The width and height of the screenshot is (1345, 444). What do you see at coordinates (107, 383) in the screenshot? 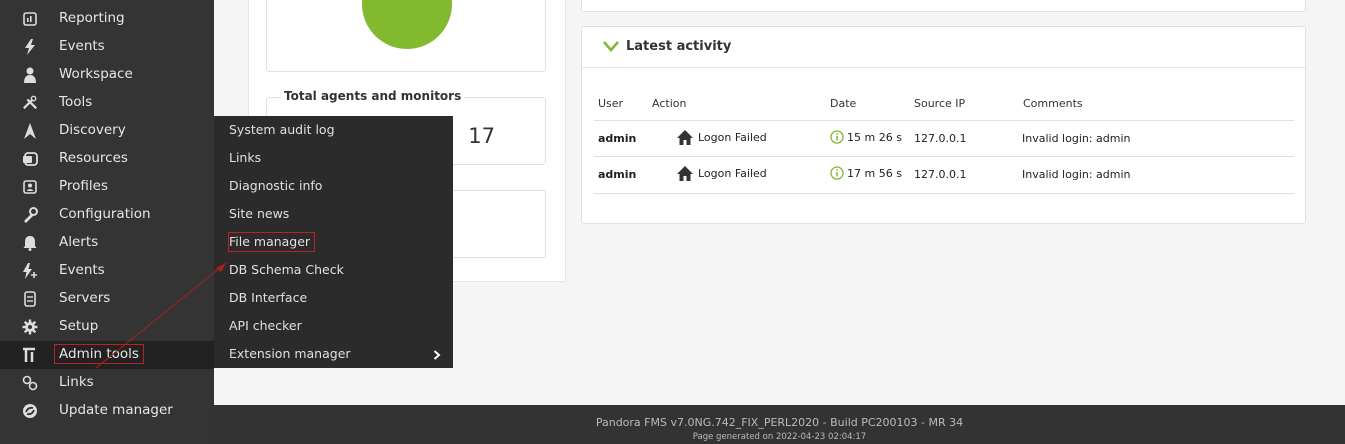
I see `sidebar-item-links: Links` at bounding box center [107, 383].